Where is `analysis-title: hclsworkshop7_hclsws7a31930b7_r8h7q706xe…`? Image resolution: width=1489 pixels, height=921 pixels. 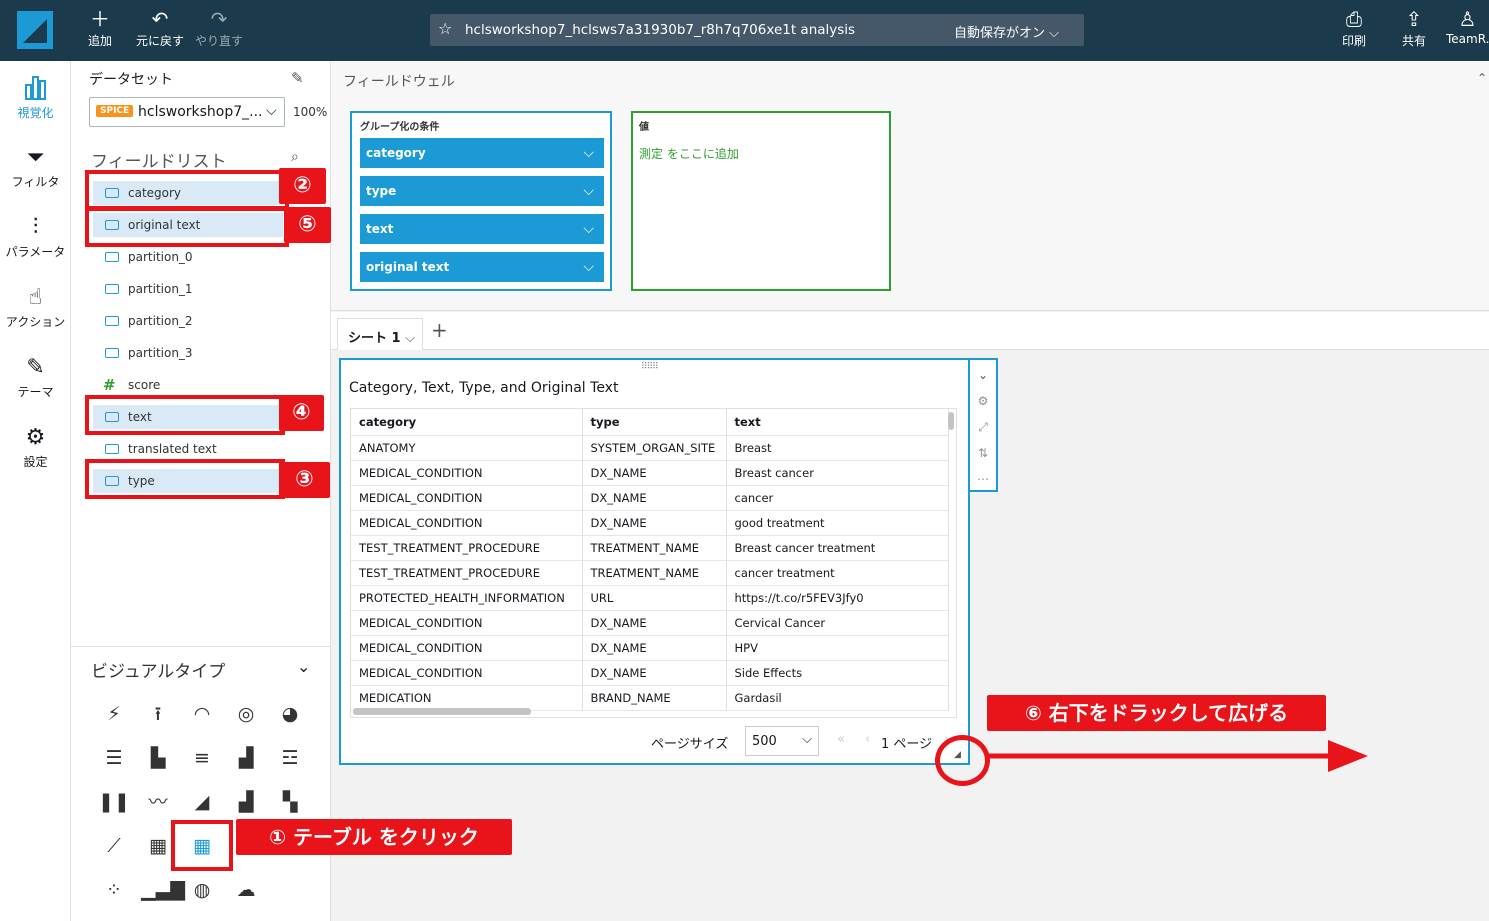 analysis-title: hclsworkshop7_hclsws7a31930b7_r8h7q706xe… is located at coordinates (660, 30).